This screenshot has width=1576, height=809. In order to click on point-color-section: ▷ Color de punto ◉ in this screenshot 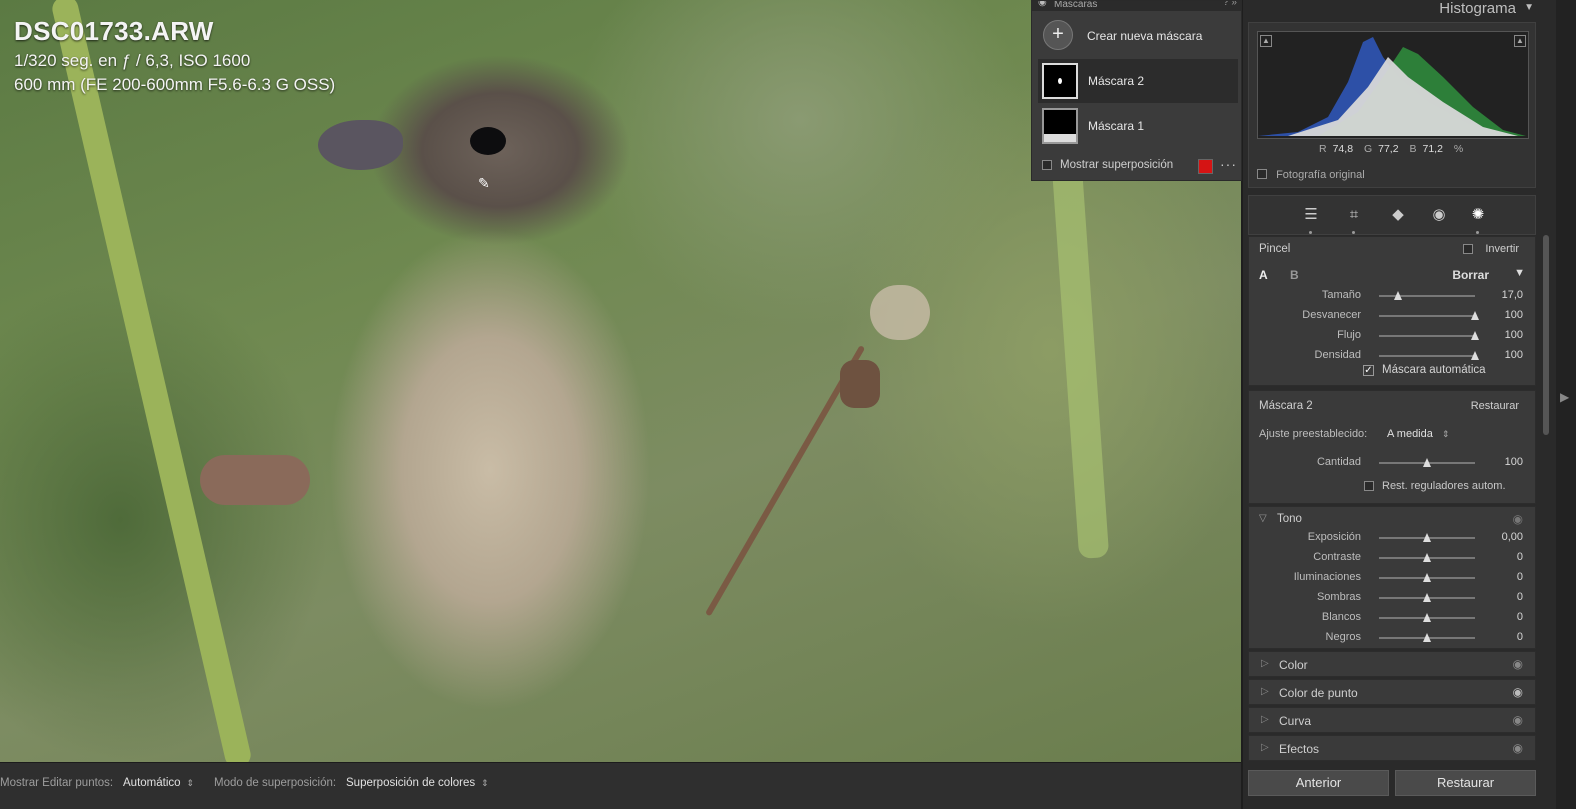, I will do `click(1392, 692)`.